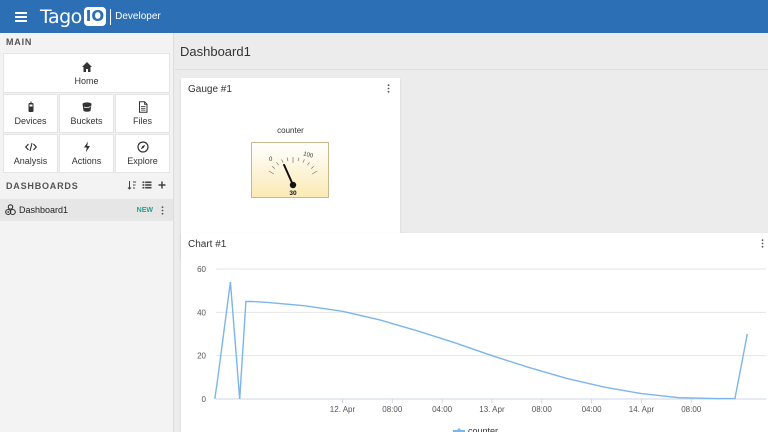  What do you see at coordinates (142, 147) in the screenshot?
I see `compass-icon` at bounding box center [142, 147].